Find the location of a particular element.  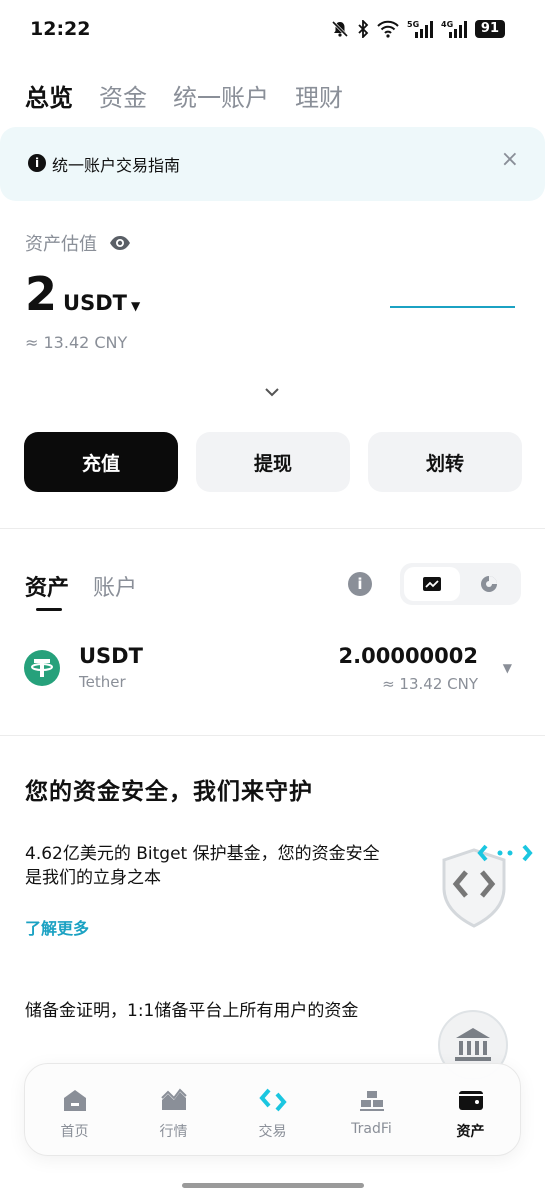

tab-funds: 资金 is located at coordinates (123, 95).